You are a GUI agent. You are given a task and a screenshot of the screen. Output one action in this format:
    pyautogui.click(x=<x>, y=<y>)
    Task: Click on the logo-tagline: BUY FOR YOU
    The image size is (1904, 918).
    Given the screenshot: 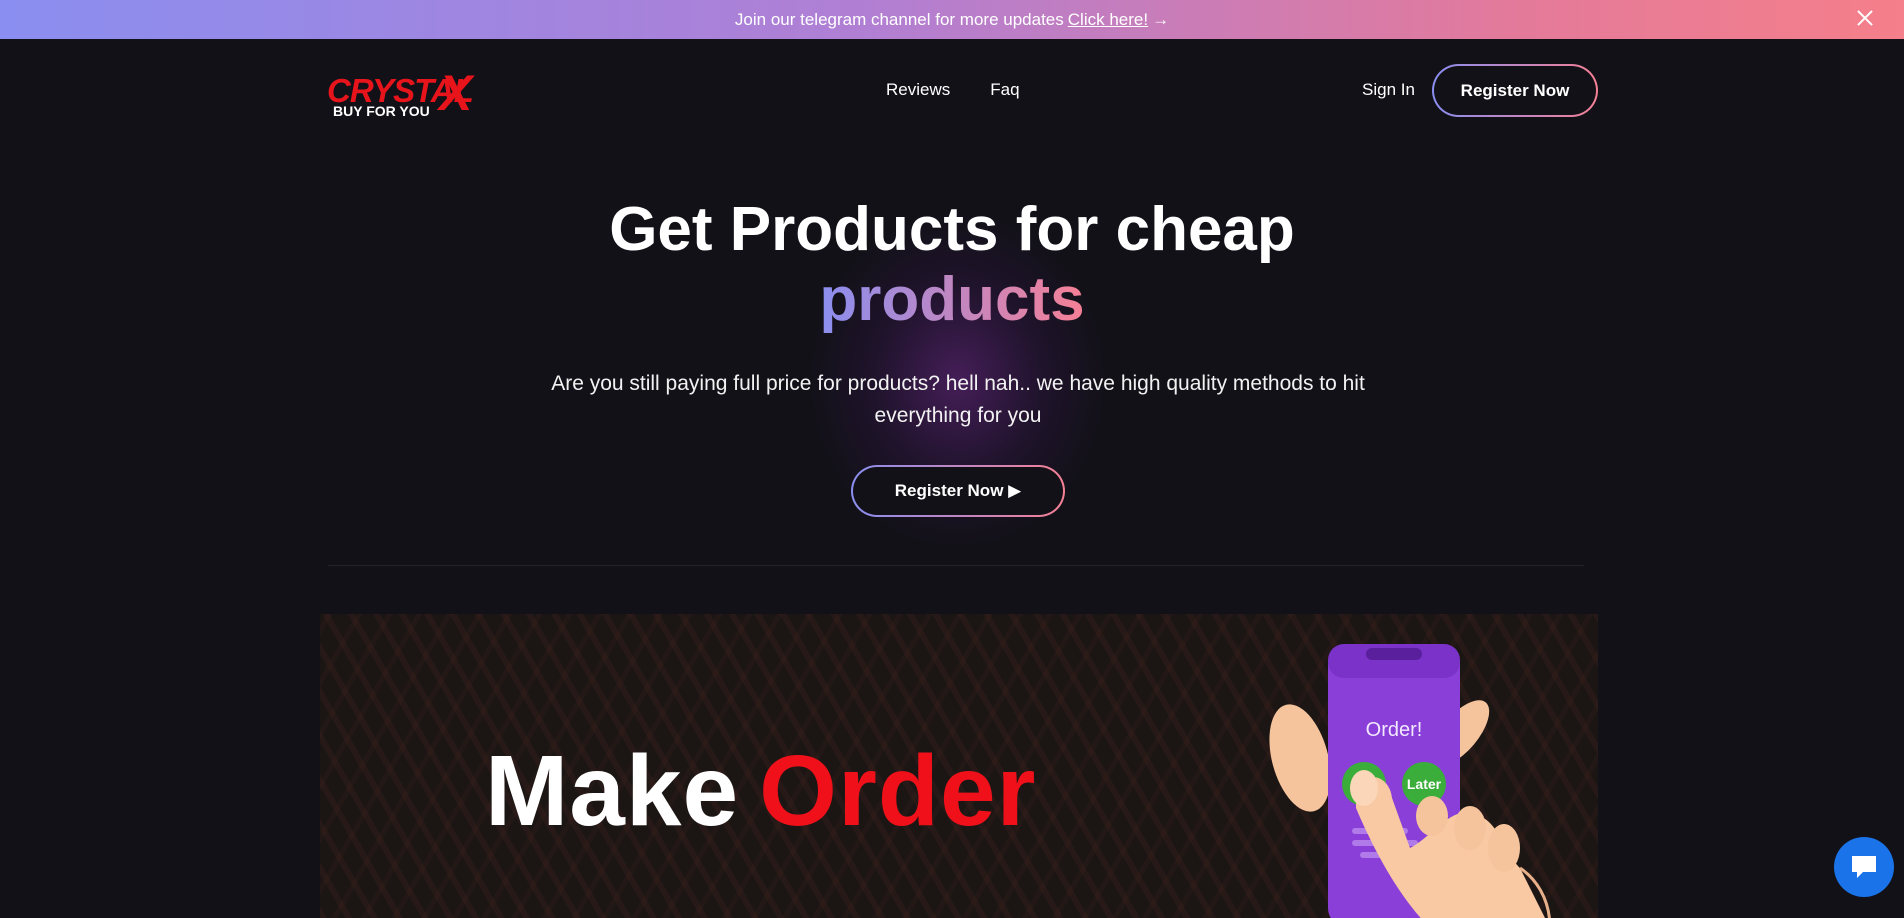 What is the action you would take?
    pyautogui.click(x=381, y=111)
    